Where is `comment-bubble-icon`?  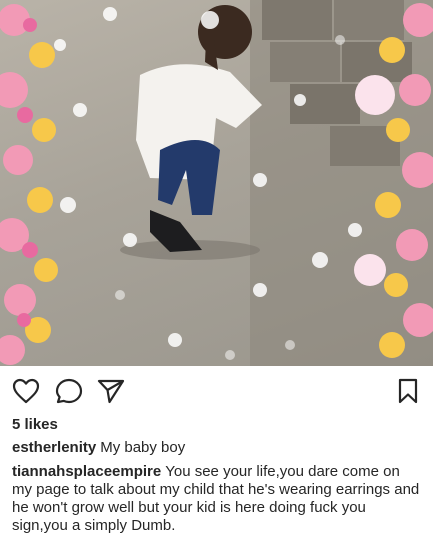 comment-bubble-icon is located at coordinates (69, 391).